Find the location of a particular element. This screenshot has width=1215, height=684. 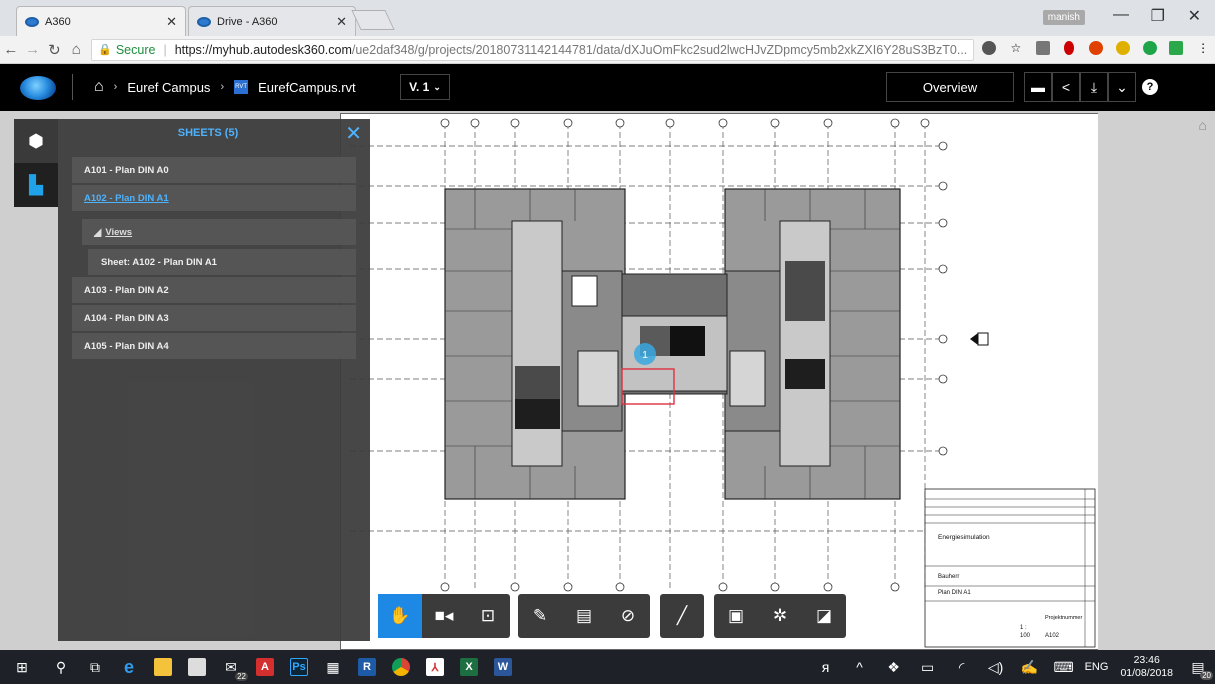

calculator-icon: ▦ is located at coordinates (333, 667).